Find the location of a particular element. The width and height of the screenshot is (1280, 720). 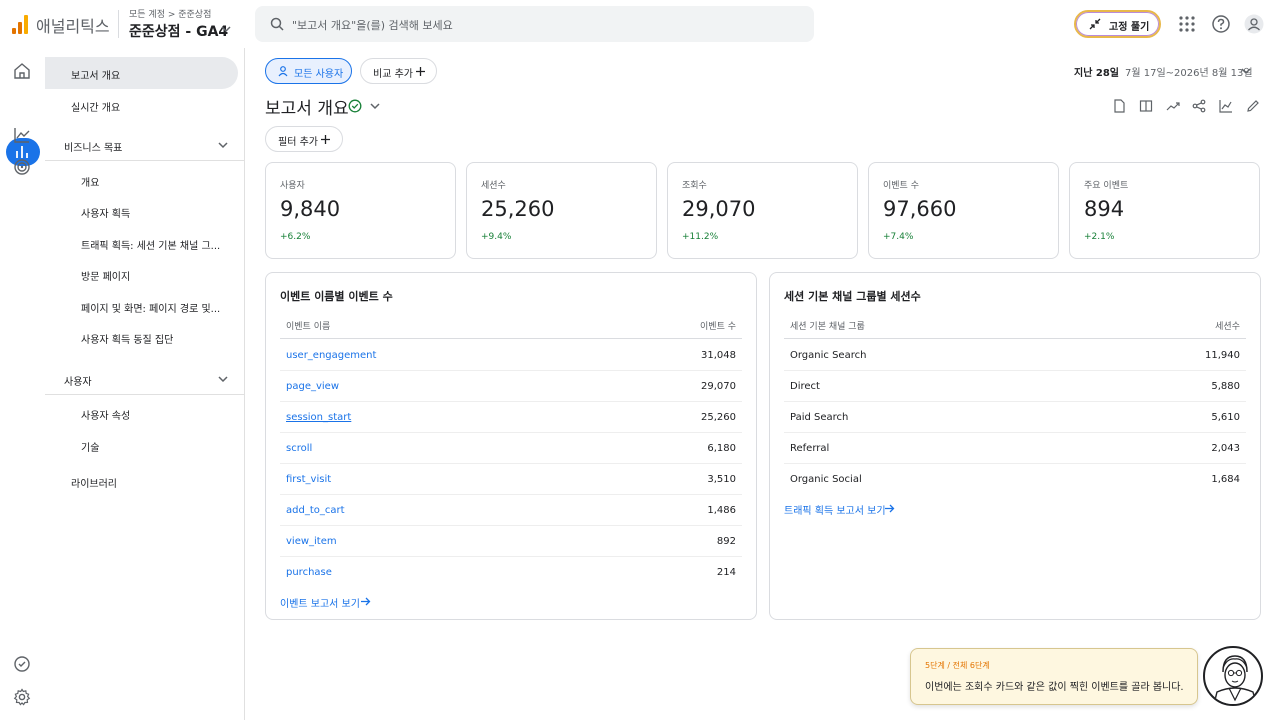

kpi-delta: +9.4% is located at coordinates (496, 237).